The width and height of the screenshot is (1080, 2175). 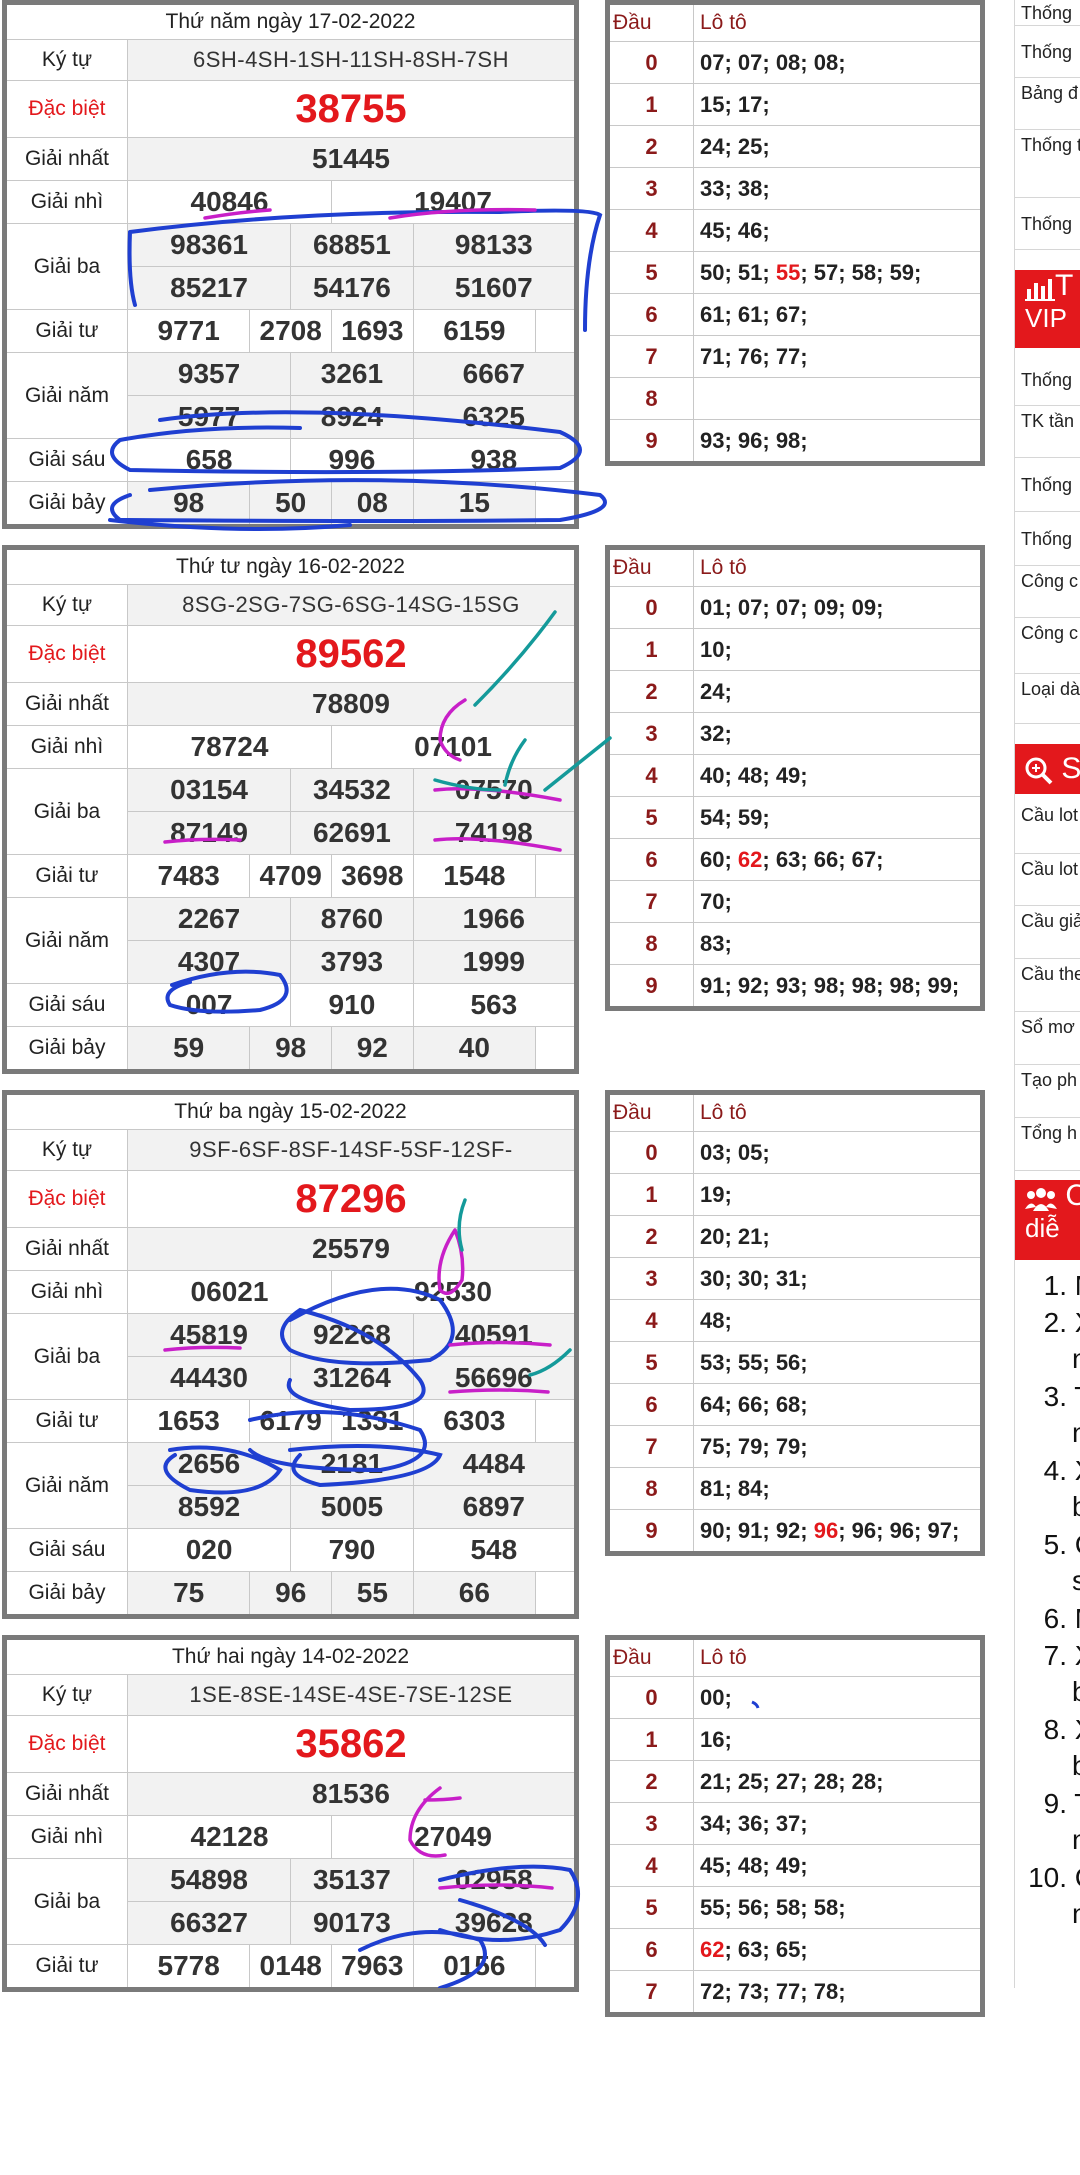 I want to click on first-prize-text: 25579, so click(x=351, y=1248).